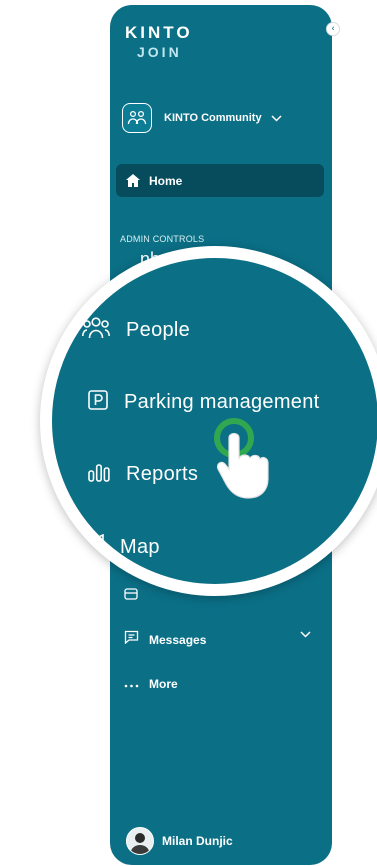 Image resolution: width=377 pixels, height=866 pixels. I want to click on hand-cursor-icon, so click(252, 460).